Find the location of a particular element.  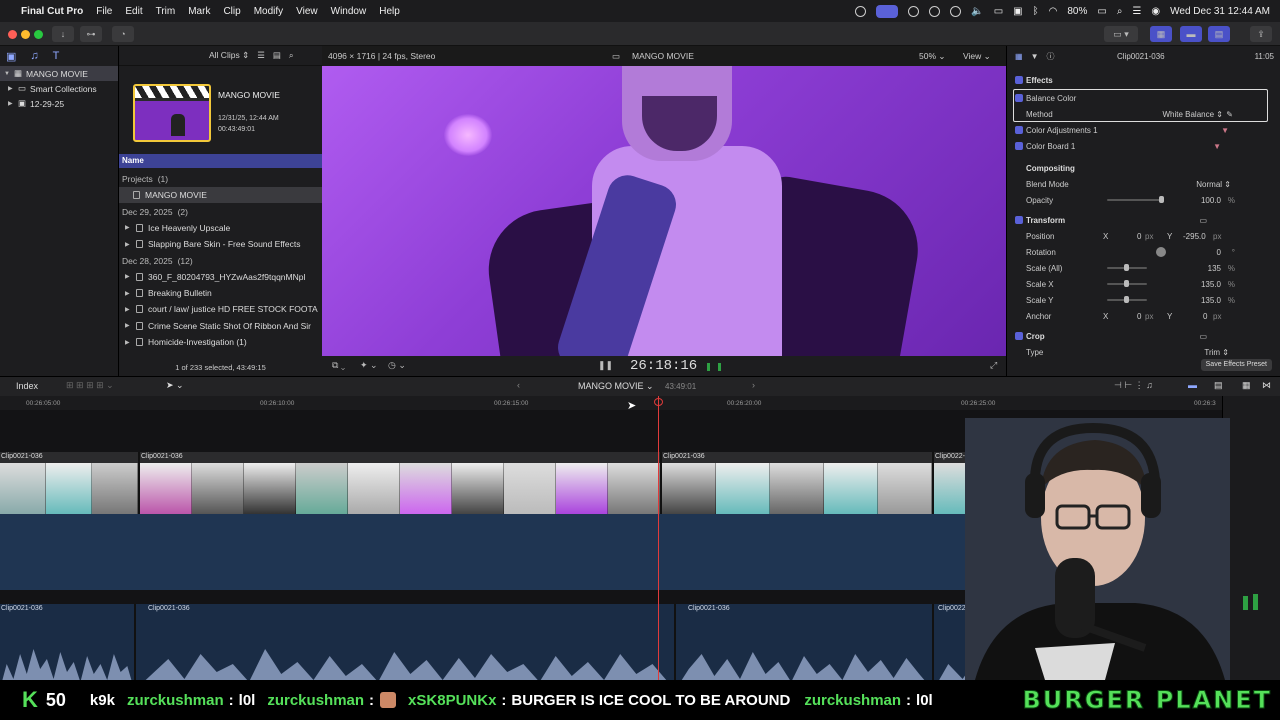

music-icon: ♫ is located at coordinates (34, 56).